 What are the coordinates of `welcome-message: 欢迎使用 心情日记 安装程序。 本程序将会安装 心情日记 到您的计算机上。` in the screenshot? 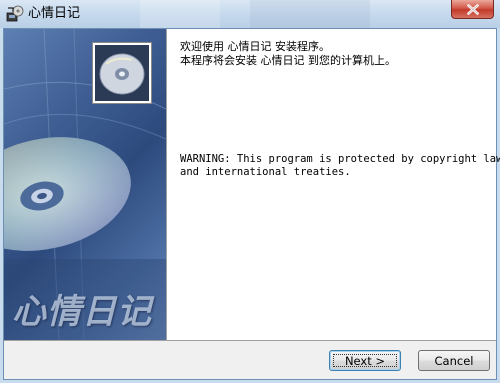 It's located at (335, 54).